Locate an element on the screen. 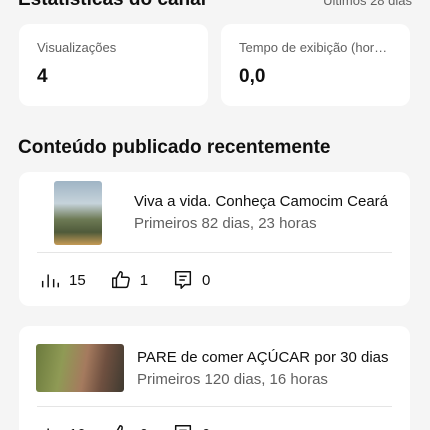  video-period: Primeiros 120 dias, 16 horas is located at coordinates (232, 379).